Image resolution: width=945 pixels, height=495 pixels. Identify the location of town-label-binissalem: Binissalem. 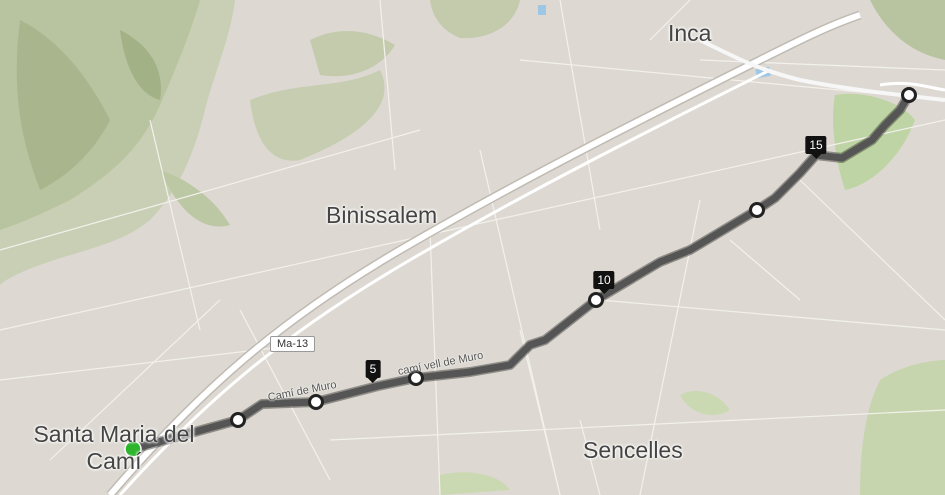
(381, 215).